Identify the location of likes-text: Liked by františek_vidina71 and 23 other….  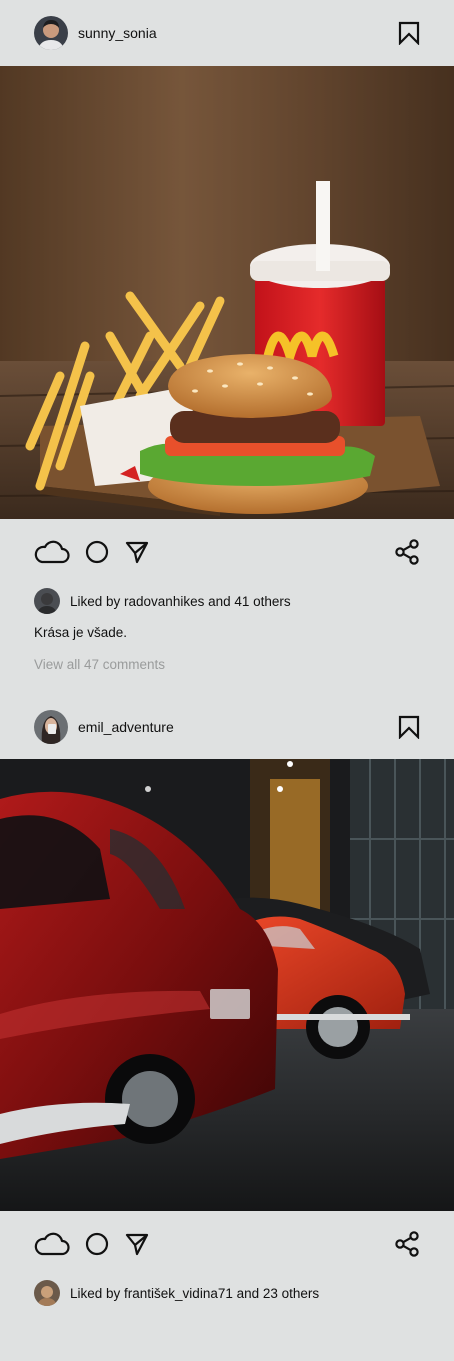
(194, 1293).